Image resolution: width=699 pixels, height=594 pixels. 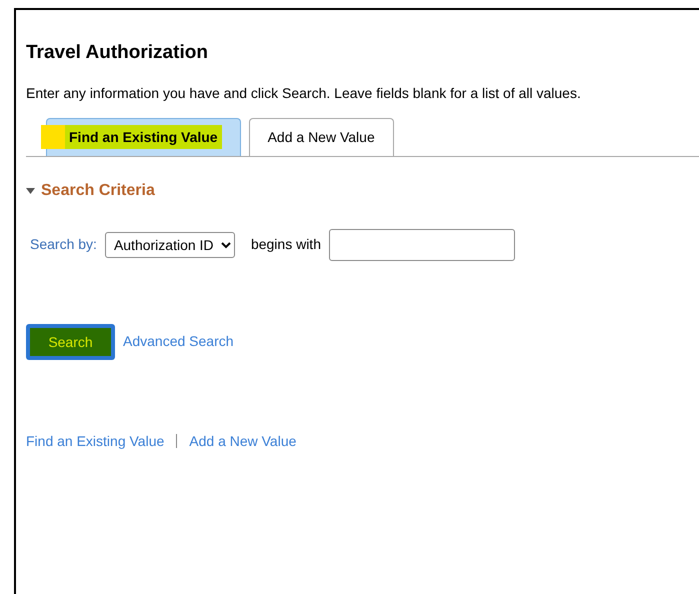 I want to click on field-label: Search by:, so click(x=63, y=244).